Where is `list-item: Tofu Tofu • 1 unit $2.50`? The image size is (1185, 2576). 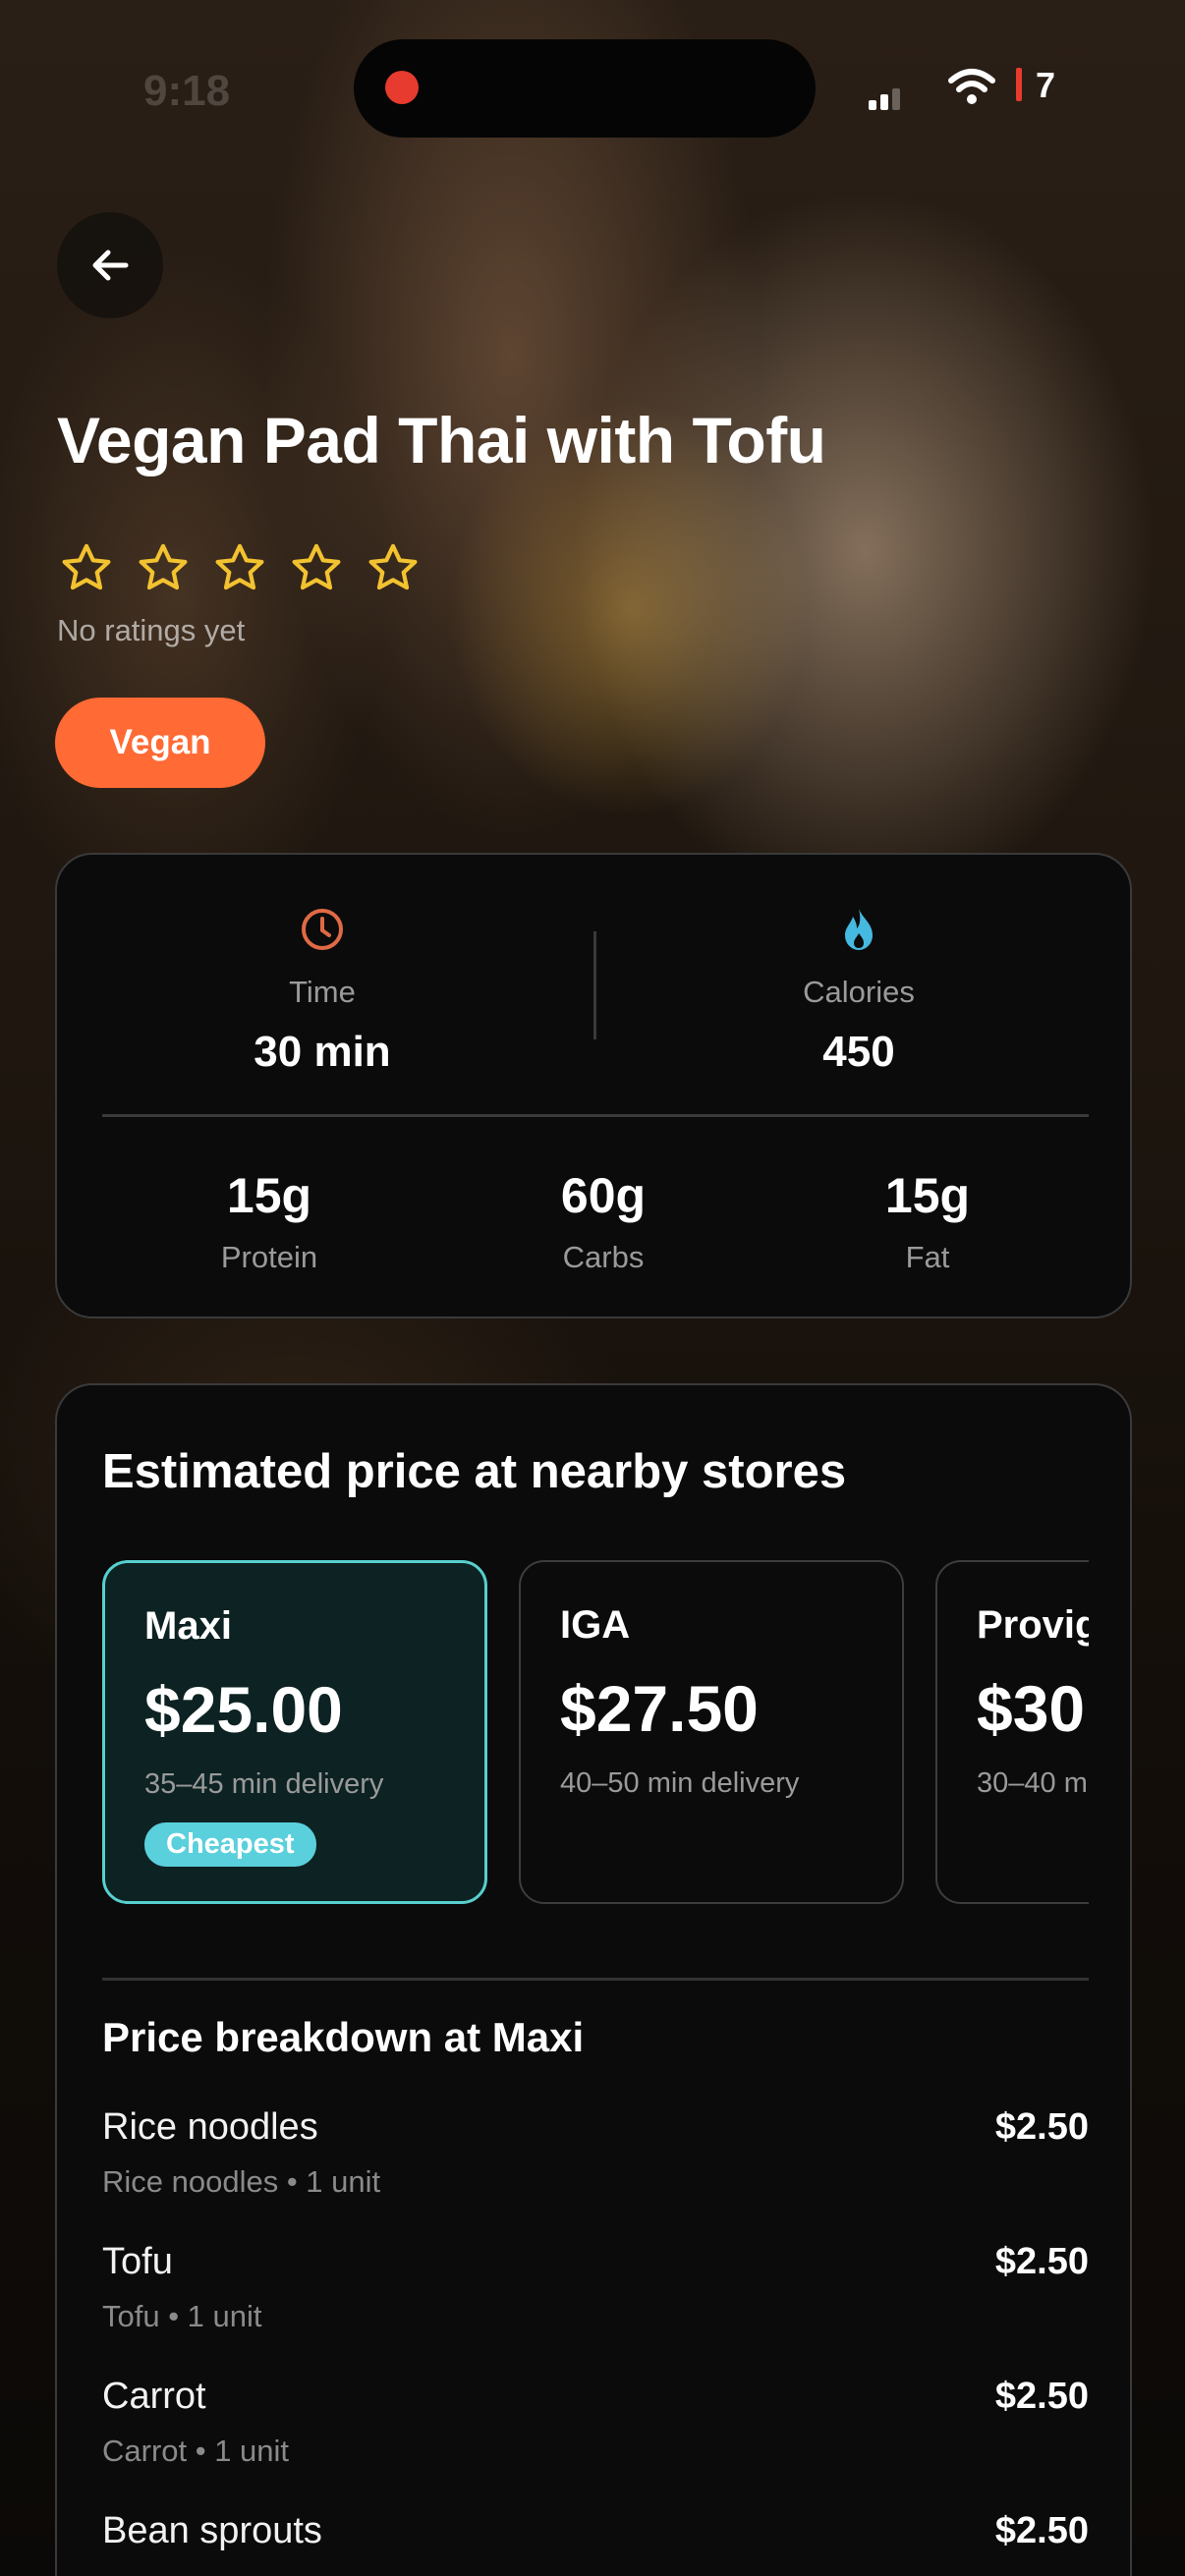 list-item: Tofu Tofu • 1 unit $2.50 is located at coordinates (596, 2308).